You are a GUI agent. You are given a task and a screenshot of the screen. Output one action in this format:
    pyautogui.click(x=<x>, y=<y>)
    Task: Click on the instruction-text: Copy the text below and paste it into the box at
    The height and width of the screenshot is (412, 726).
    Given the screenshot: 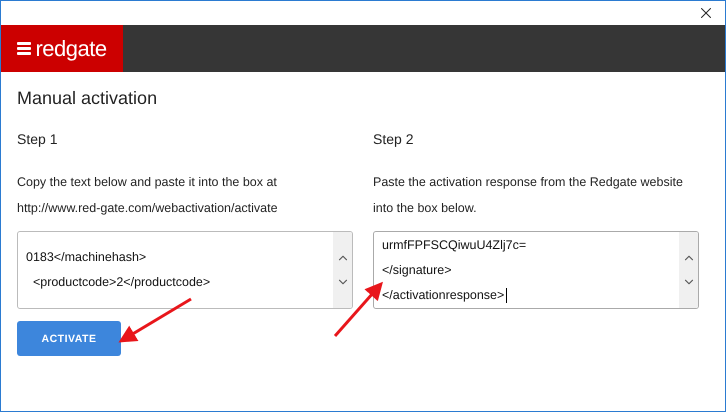 What is the action you would take?
    pyautogui.click(x=147, y=182)
    